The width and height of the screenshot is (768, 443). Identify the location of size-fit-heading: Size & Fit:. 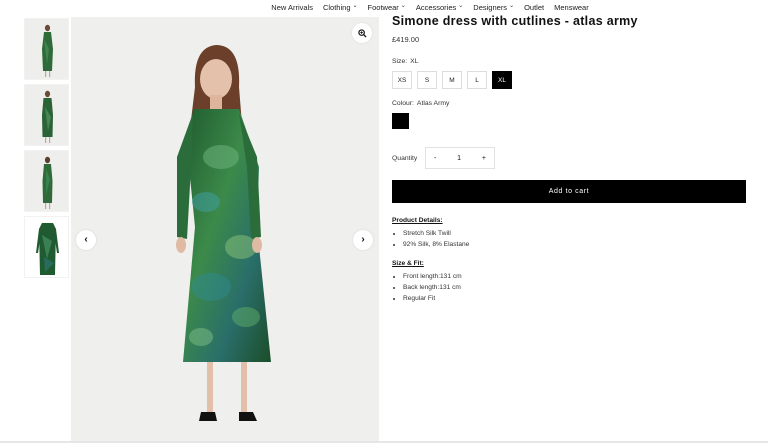
(408, 263).